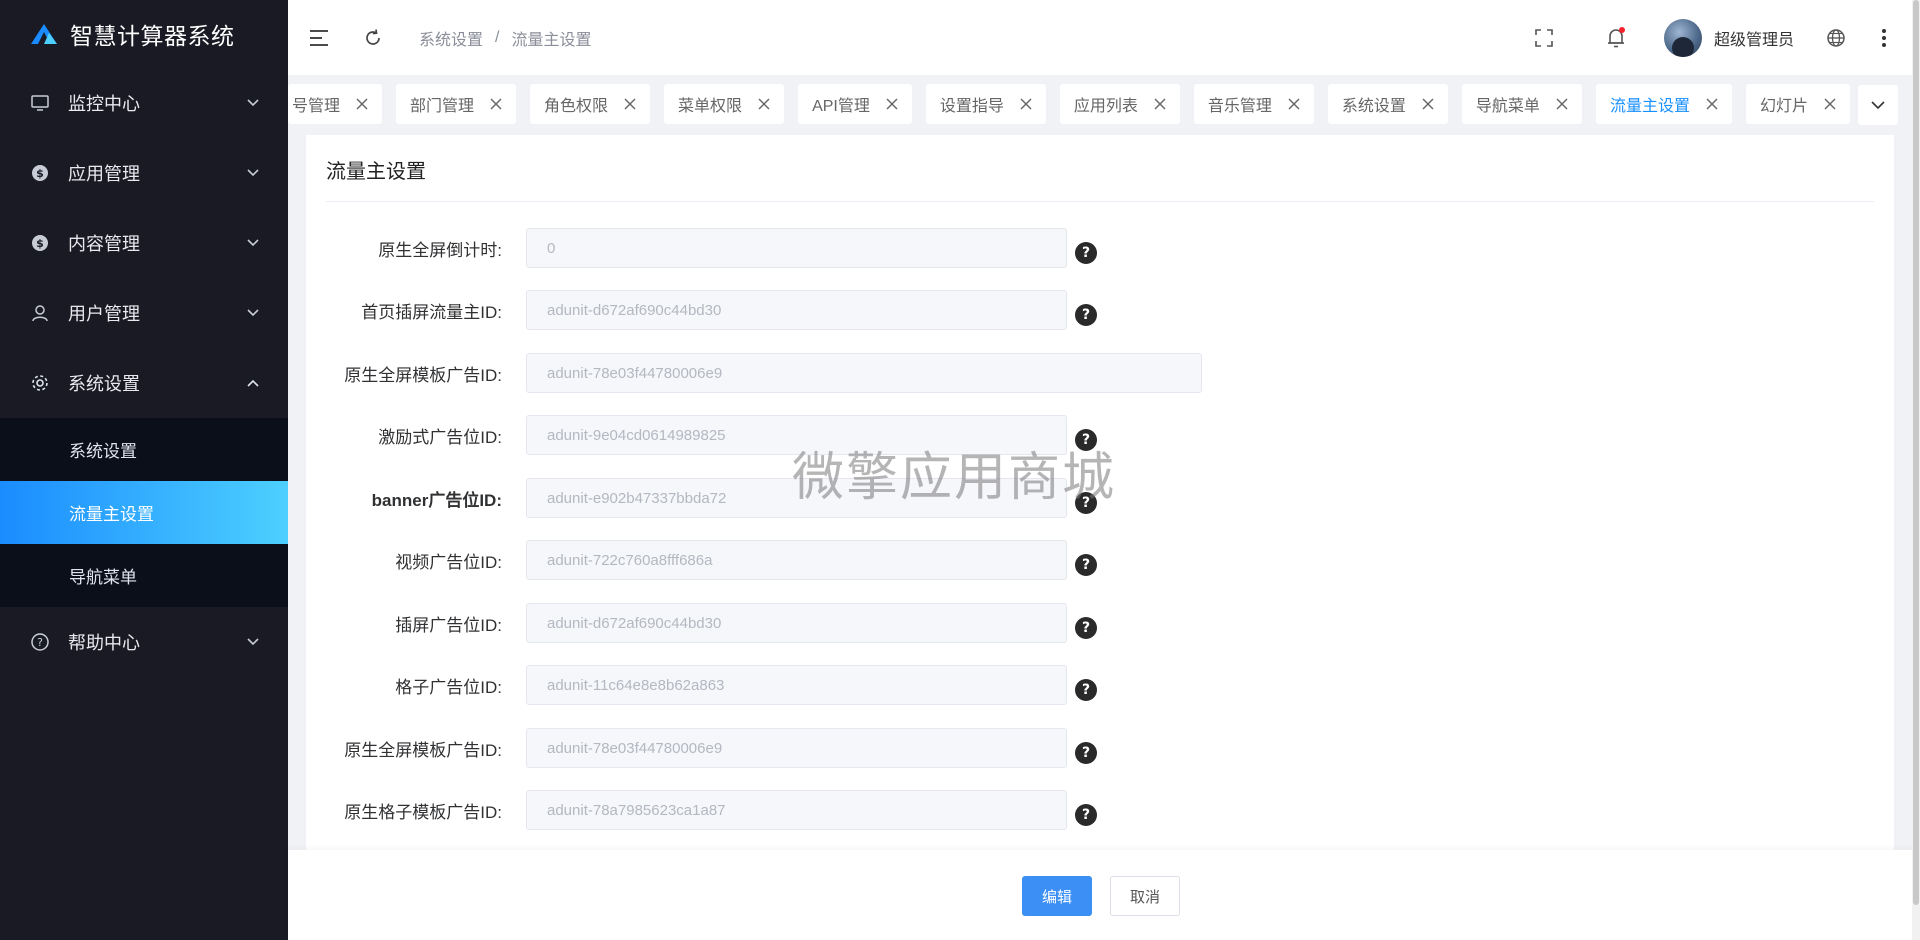  What do you see at coordinates (1104, 37) in the screenshot?
I see `top-header: 系统设置 / 流量主设置 超级管理员` at bounding box center [1104, 37].